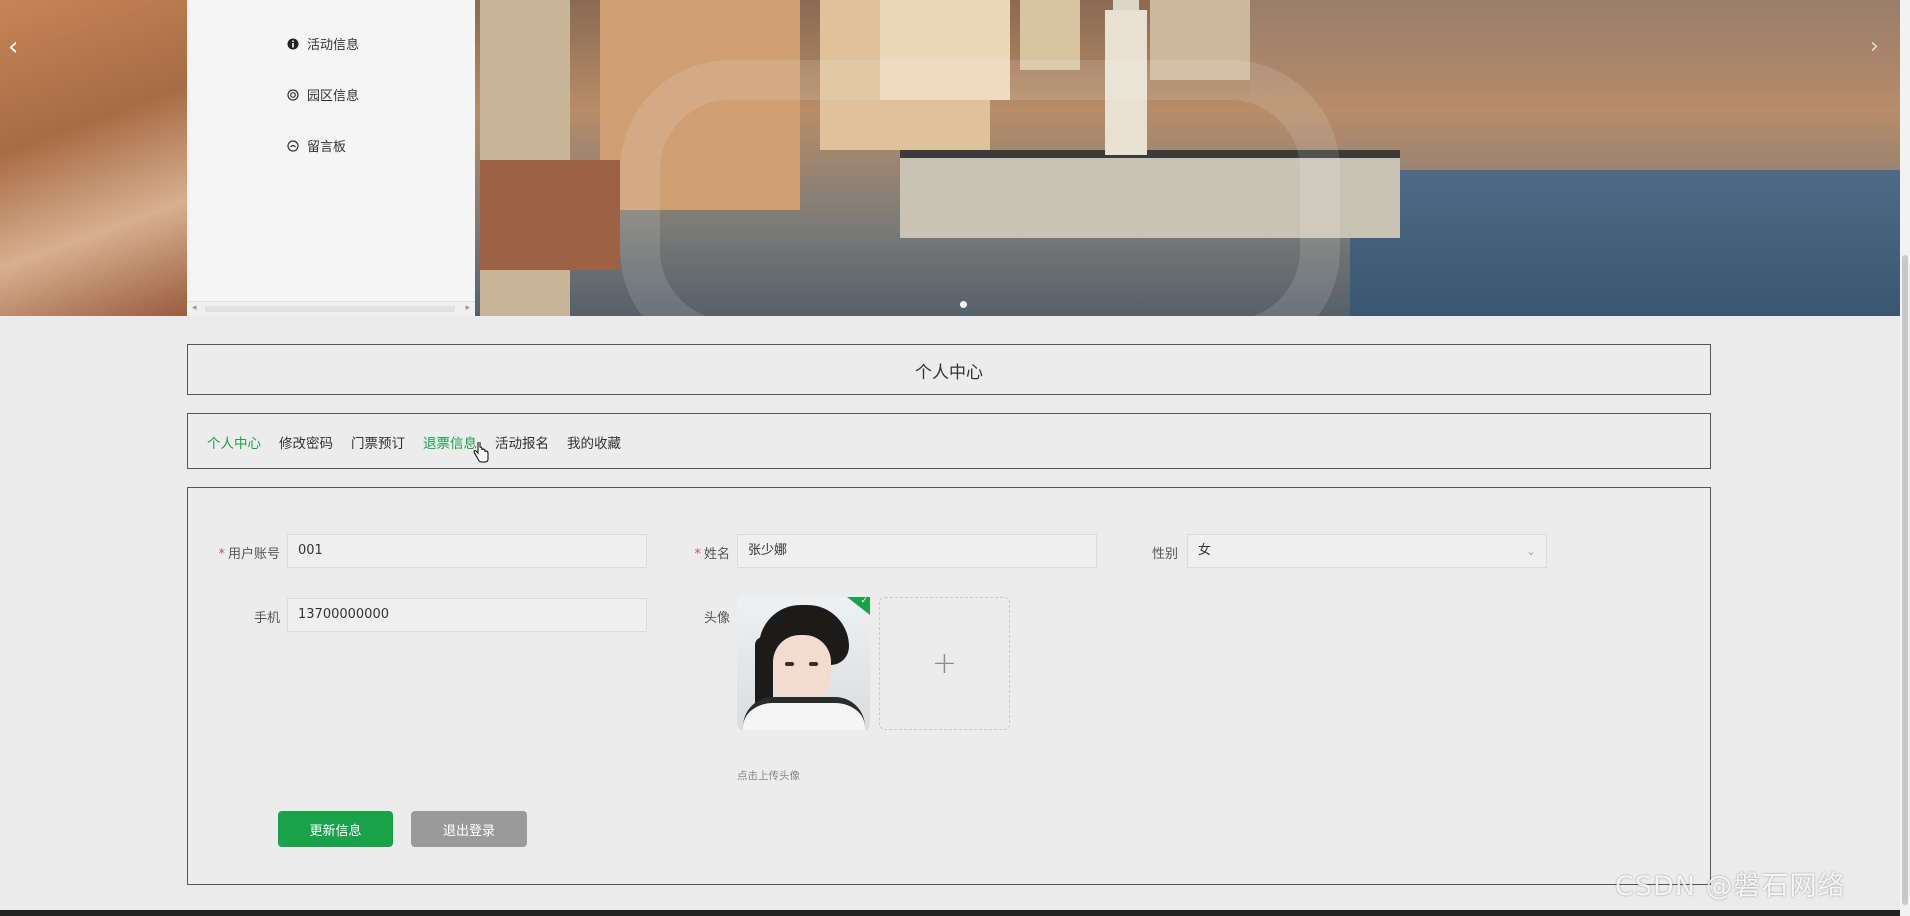 Image resolution: width=1910 pixels, height=916 pixels. I want to click on username-label: * 用户账号, so click(249, 554).